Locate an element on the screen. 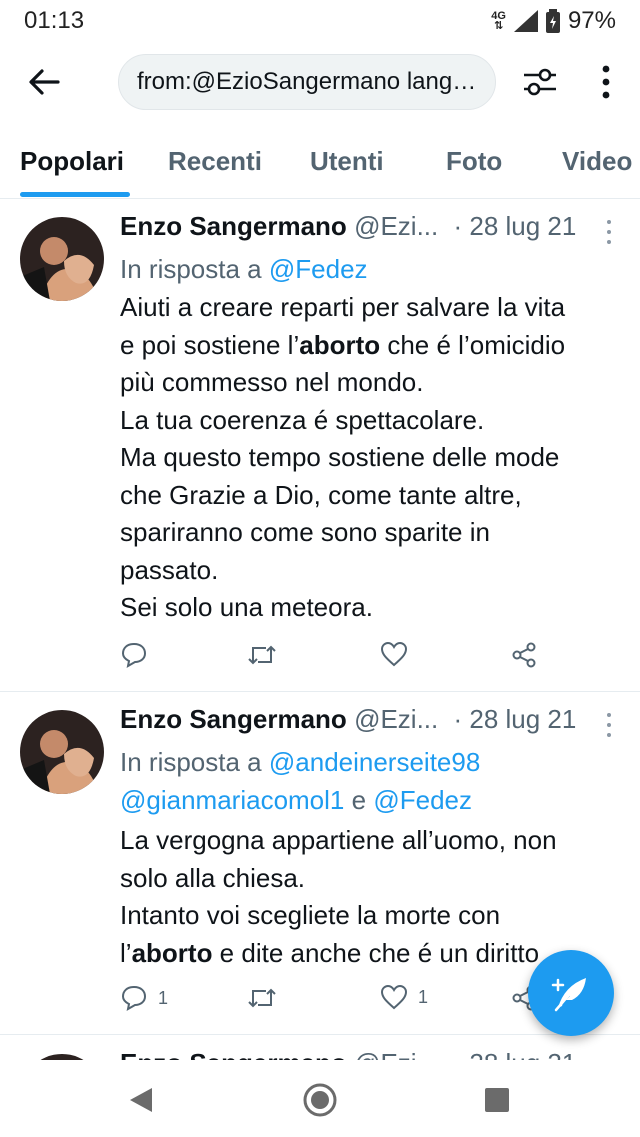 This screenshot has height=1137, width=640. overflow-menu-icon is located at coordinates (606, 82).